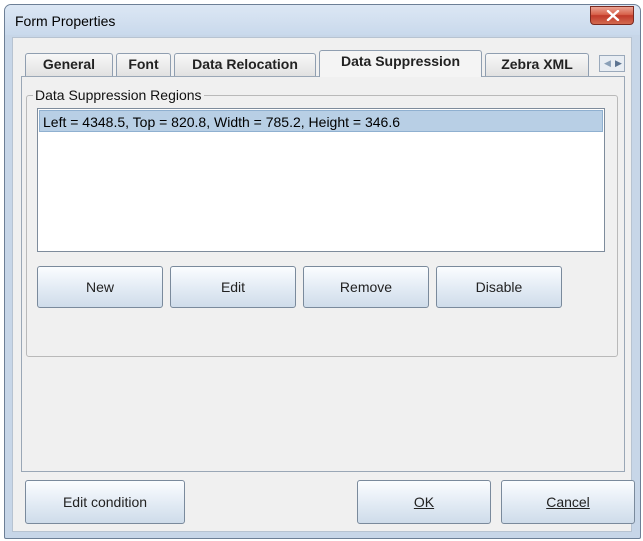  Describe the element at coordinates (499, 287) in the screenshot. I see `disable-button: Disable` at that location.